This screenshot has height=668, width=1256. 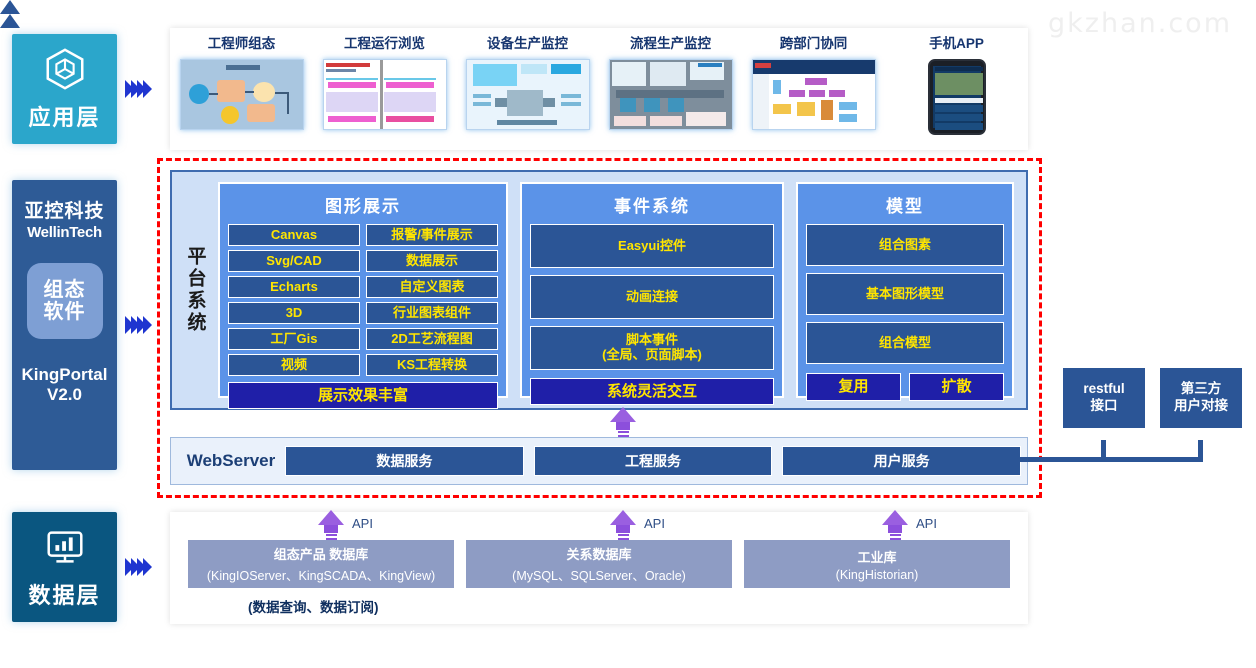 I want to click on database-box-relational: 关系数据库 (MySQL、SQLServer、Oracle), so click(x=599, y=564).